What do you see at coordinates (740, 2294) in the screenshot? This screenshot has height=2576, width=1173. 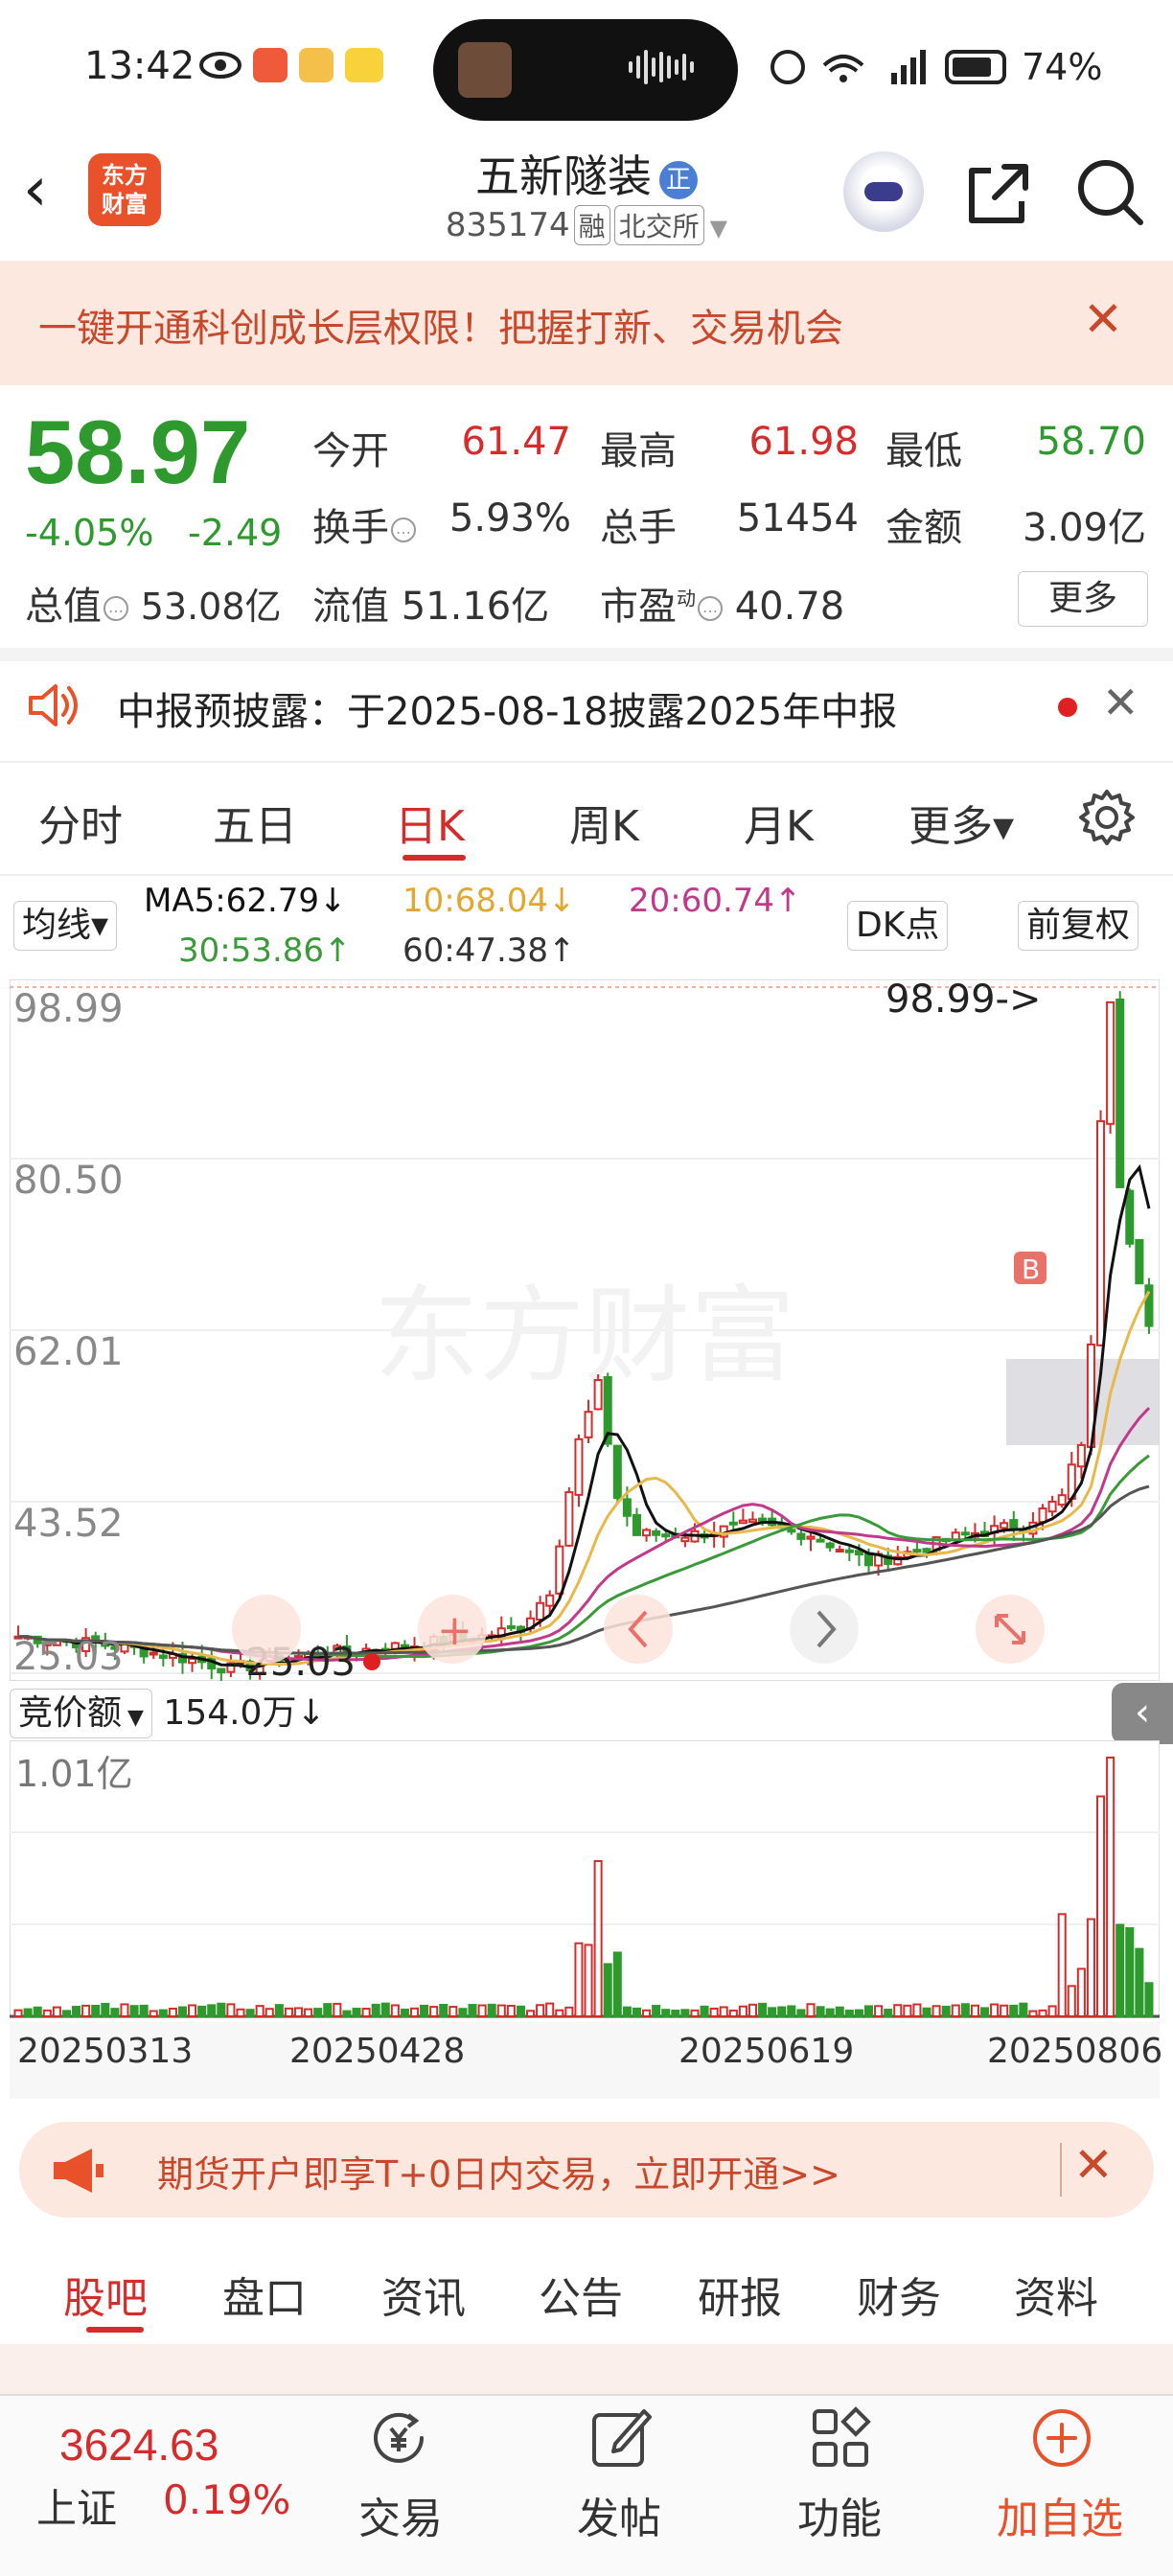 I see `tab-research: 研报` at bounding box center [740, 2294].